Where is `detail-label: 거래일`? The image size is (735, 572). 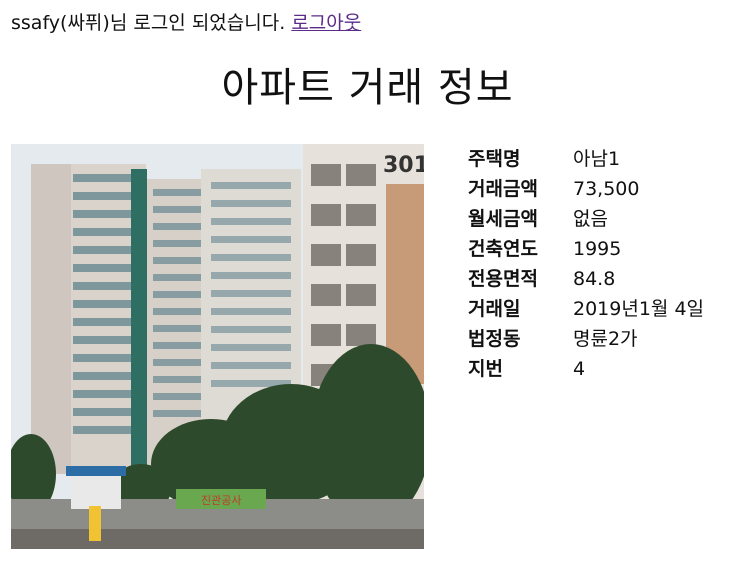 detail-label: 거래일 is located at coordinates (494, 309).